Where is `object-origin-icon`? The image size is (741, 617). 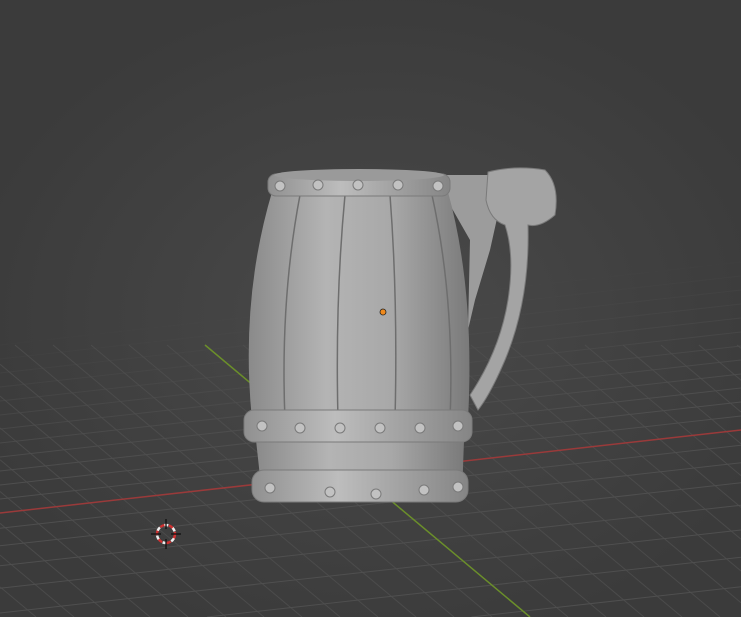
object-origin-icon is located at coordinates (383, 312).